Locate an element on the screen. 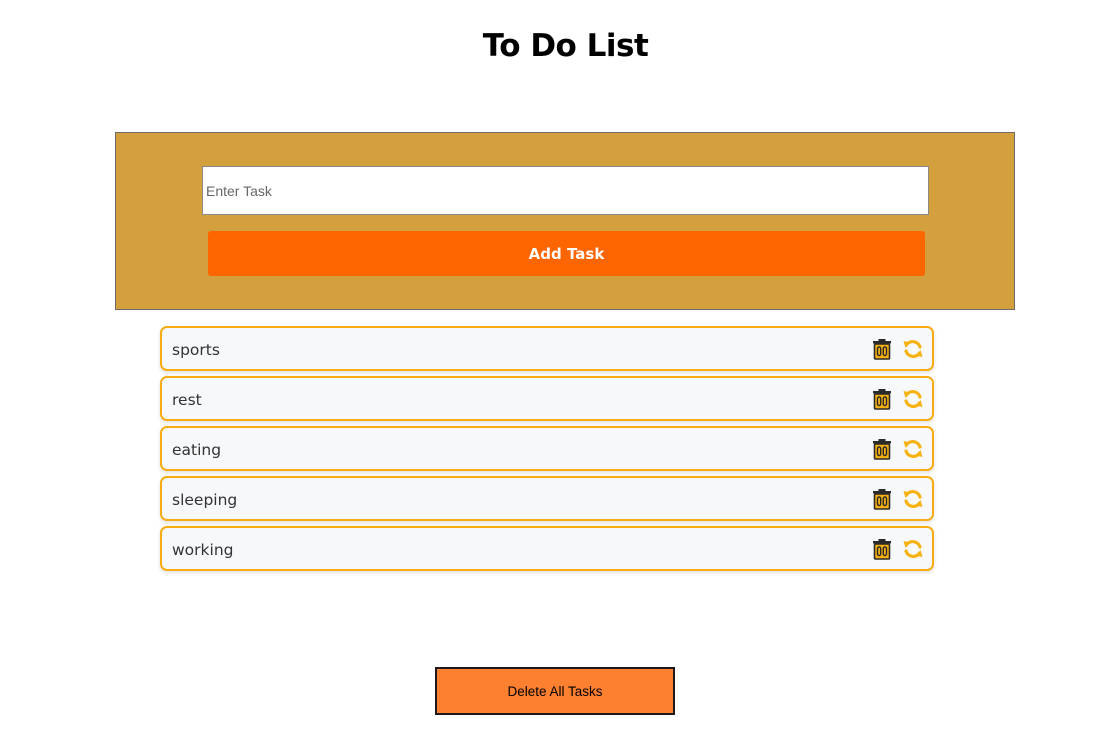  task-text: working is located at coordinates (203, 550).